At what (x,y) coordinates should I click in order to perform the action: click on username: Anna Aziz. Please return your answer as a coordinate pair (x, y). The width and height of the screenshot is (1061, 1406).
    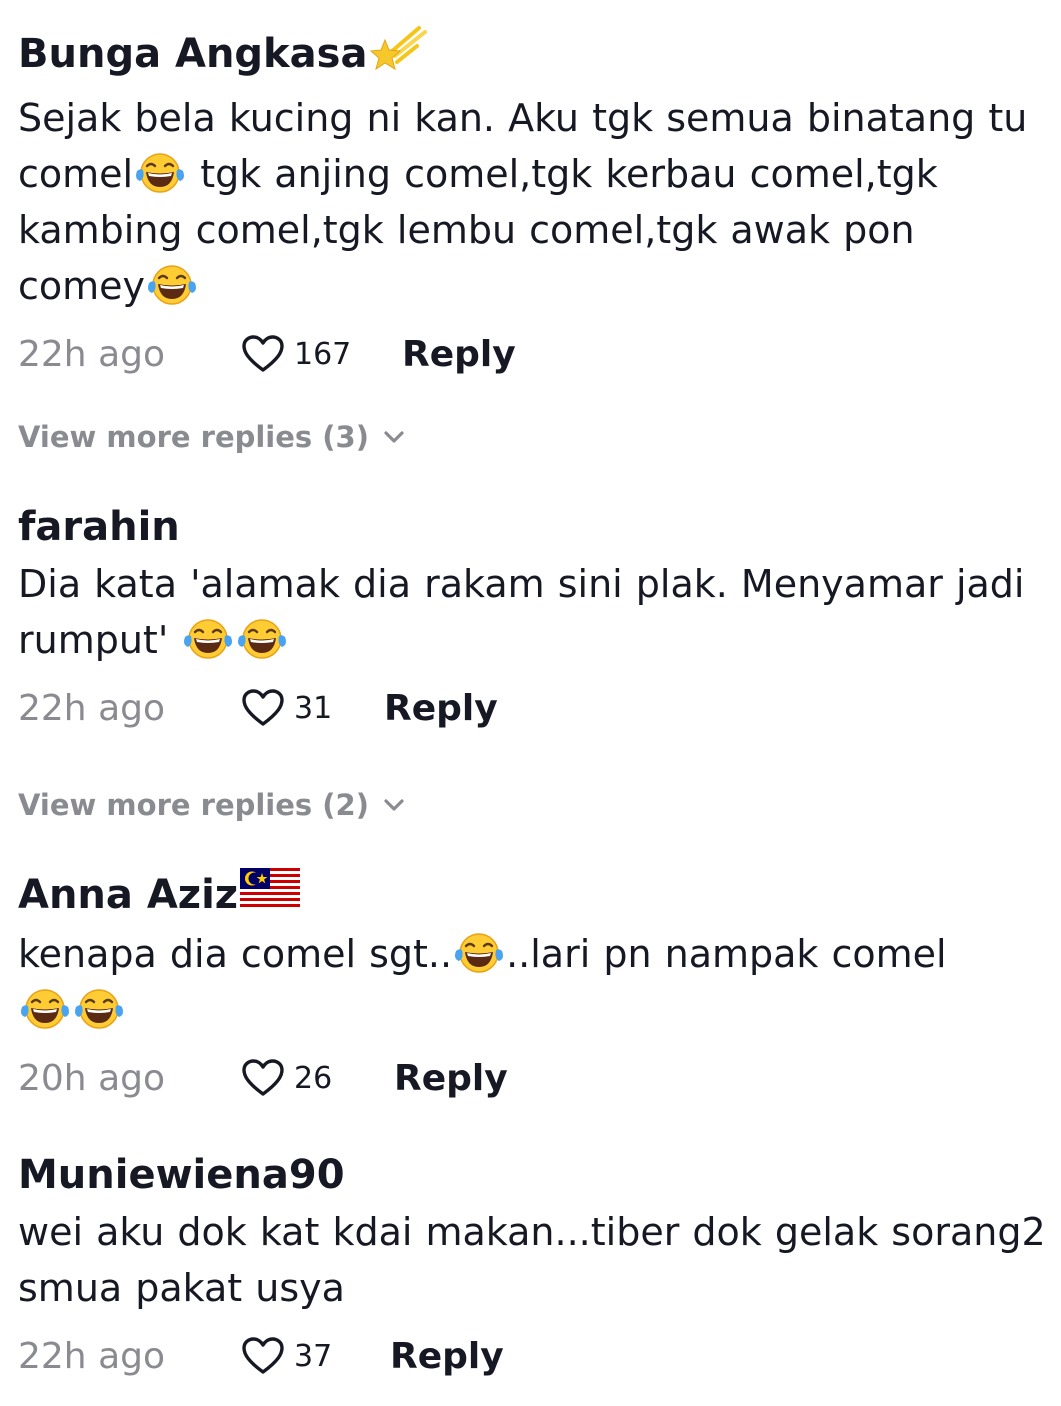
    Looking at the image, I should click on (128, 895).